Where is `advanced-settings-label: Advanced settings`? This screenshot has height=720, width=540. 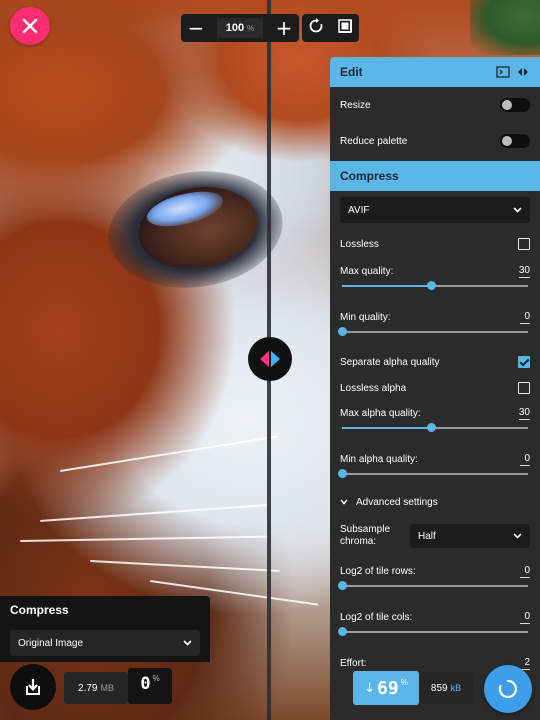 advanced-settings-label: Advanced settings is located at coordinates (397, 502).